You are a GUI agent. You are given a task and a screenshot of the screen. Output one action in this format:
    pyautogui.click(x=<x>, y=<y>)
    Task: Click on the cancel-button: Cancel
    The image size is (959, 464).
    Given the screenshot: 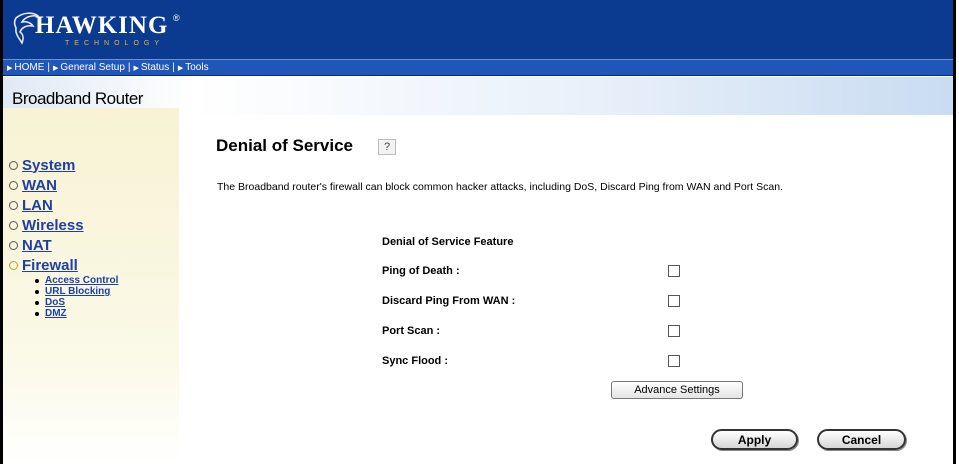 What is the action you would take?
    pyautogui.click(x=861, y=439)
    